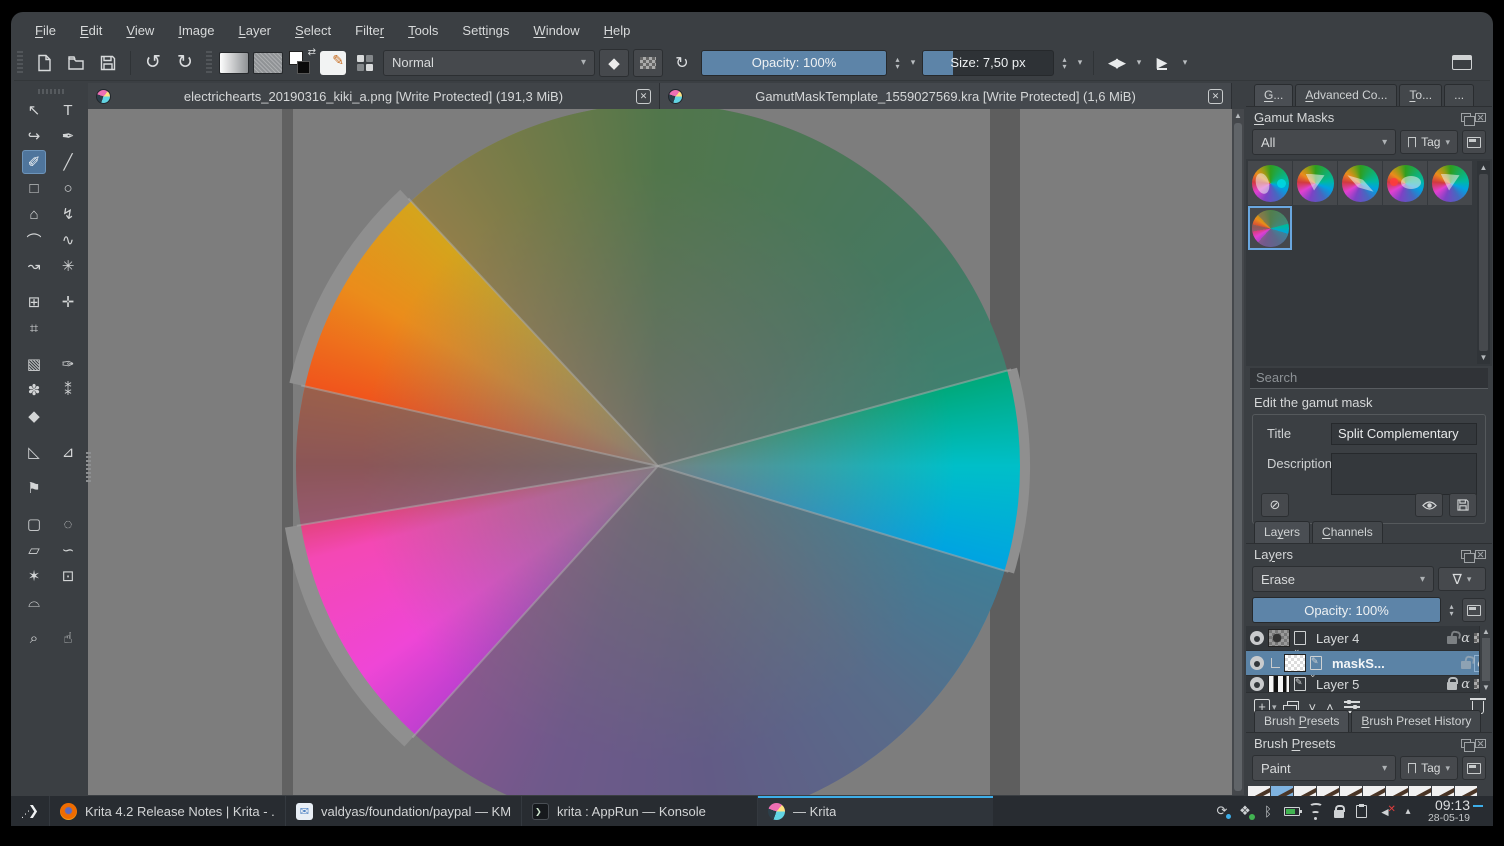  Describe the element at coordinates (34, 524) in the screenshot. I see `rect-select-tool: ▢` at that location.